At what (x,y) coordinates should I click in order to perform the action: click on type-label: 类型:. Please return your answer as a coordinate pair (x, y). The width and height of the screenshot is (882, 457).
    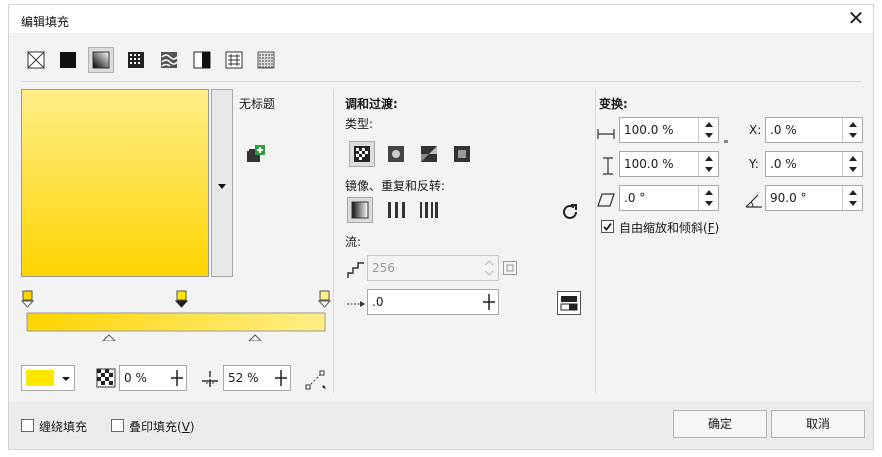
    Looking at the image, I should click on (359, 124).